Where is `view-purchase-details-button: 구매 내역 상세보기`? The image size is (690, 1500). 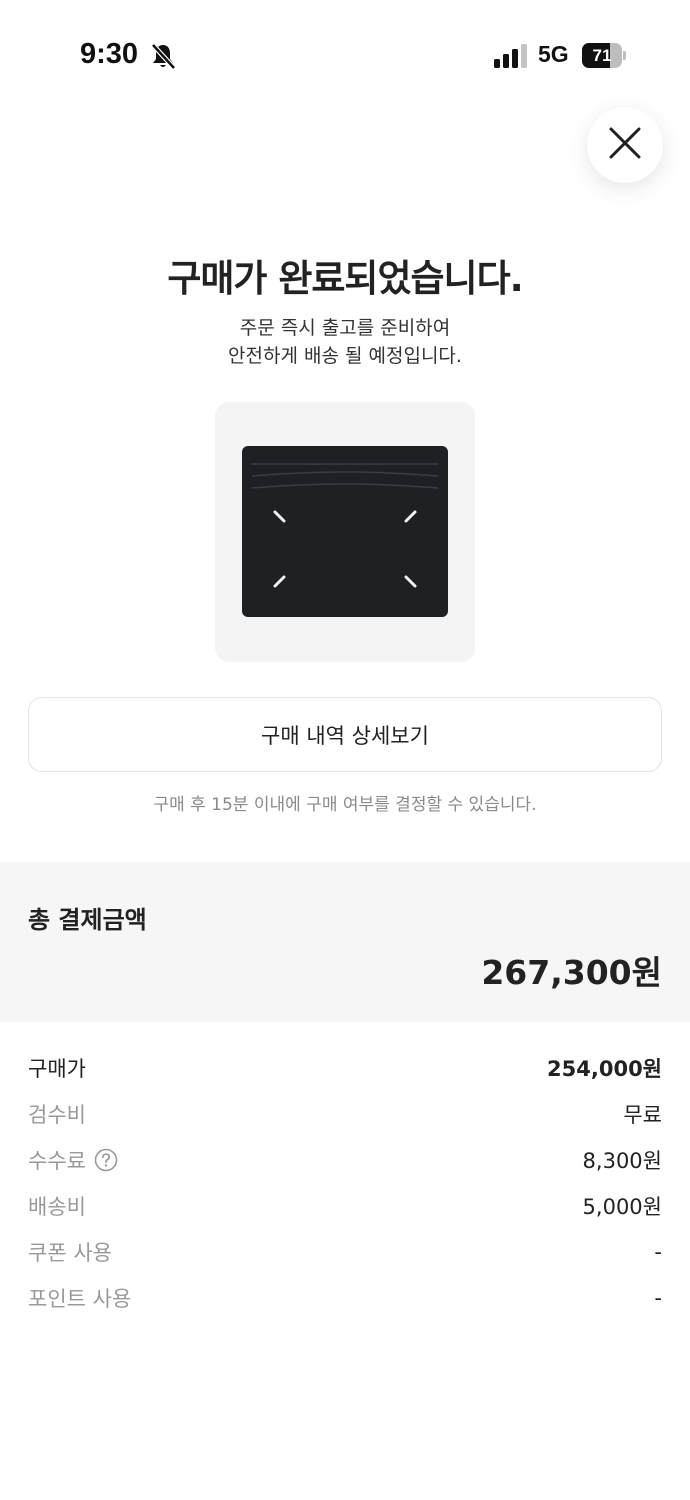
view-purchase-details-button: 구매 내역 상세보기 is located at coordinates (345, 734).